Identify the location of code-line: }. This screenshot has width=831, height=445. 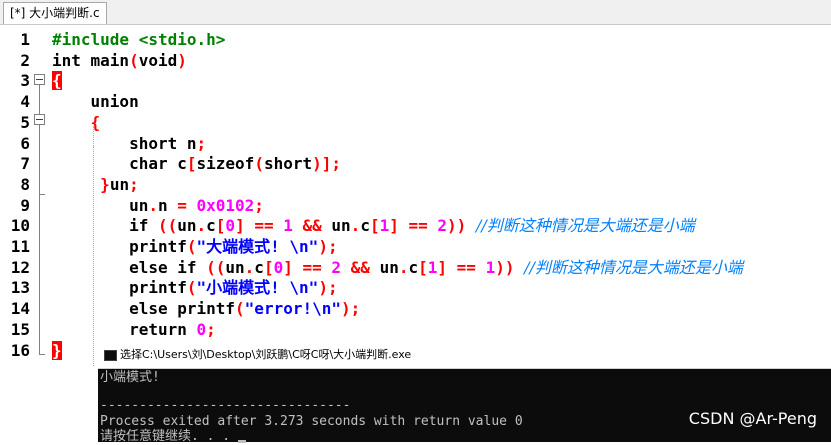
(57, 350).